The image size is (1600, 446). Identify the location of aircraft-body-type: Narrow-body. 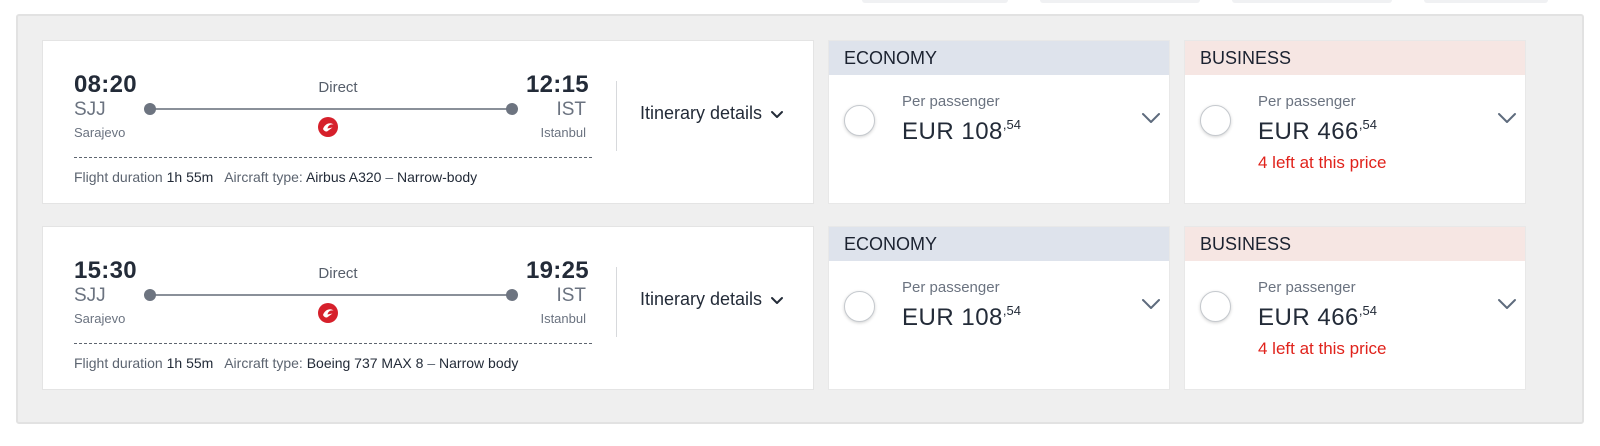
(437, 177).